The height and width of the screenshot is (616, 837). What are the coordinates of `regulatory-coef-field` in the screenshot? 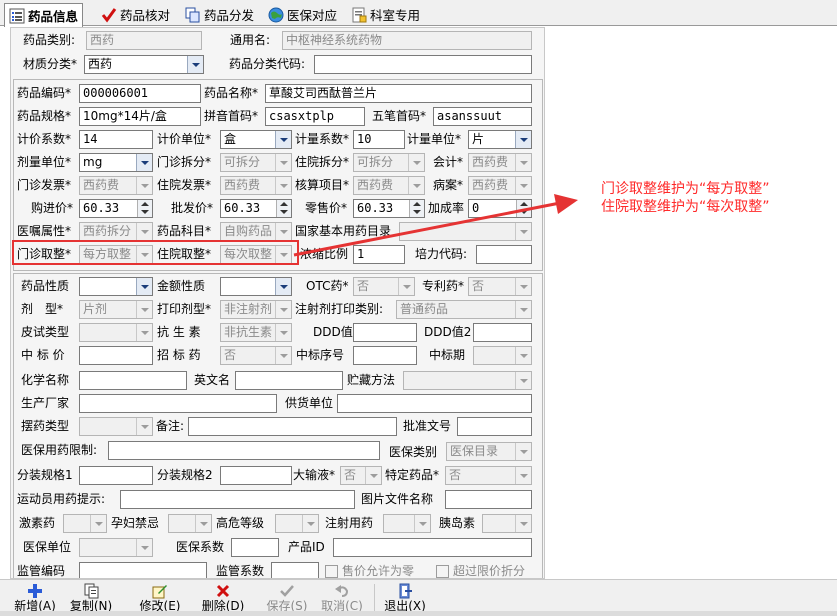 It's located at (295, 570).